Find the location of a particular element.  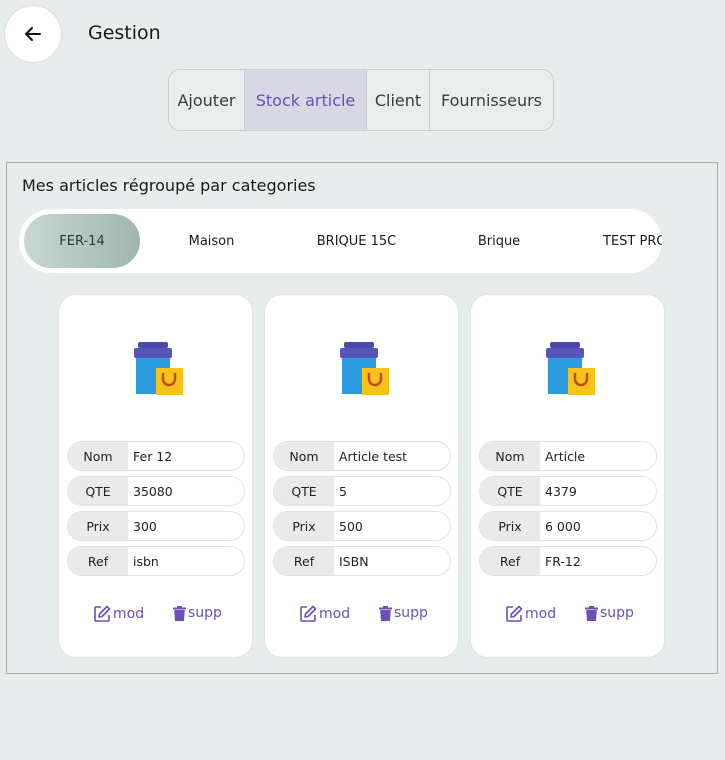

tab-stock-article: Stock article is located at coordinates (306, 100).